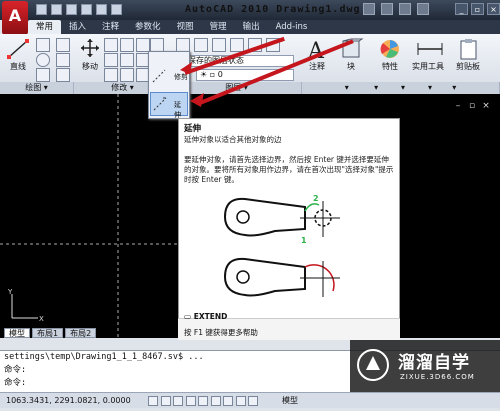 This screenshot has height=411, width=500. Describe the element at coordinates (63, 45) in the screenshot. I see `arc-icon` at that location.